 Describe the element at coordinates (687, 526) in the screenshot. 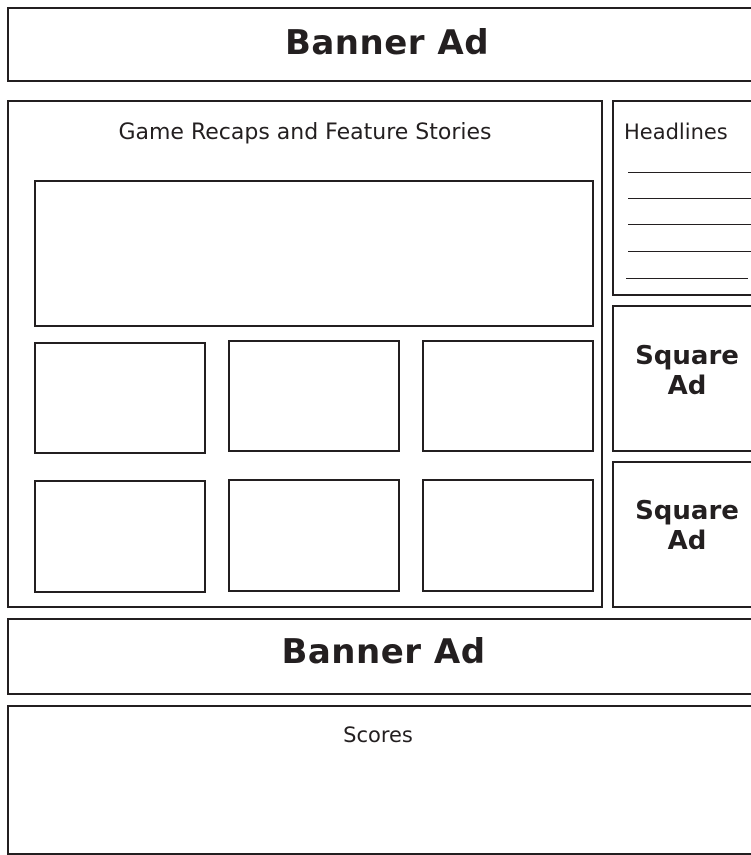

I see `square-ad-2-label: Square Ad` at that location.